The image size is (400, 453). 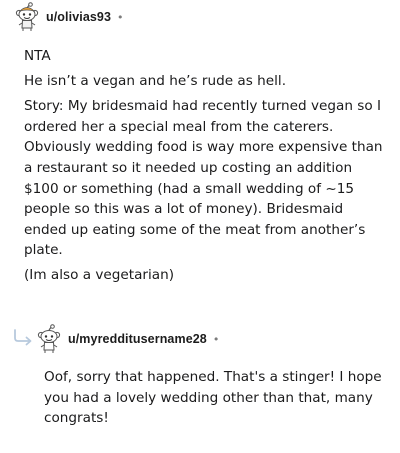 I want to click on comment-header: u/olivias93 •, so click(x=69, y=17).